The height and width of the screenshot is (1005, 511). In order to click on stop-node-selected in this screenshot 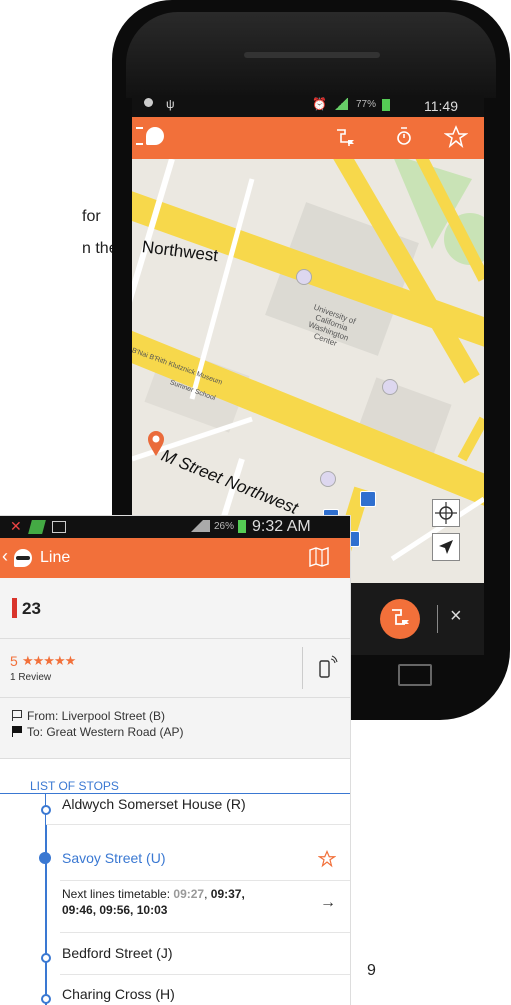, I will do `click(45, 858)`.